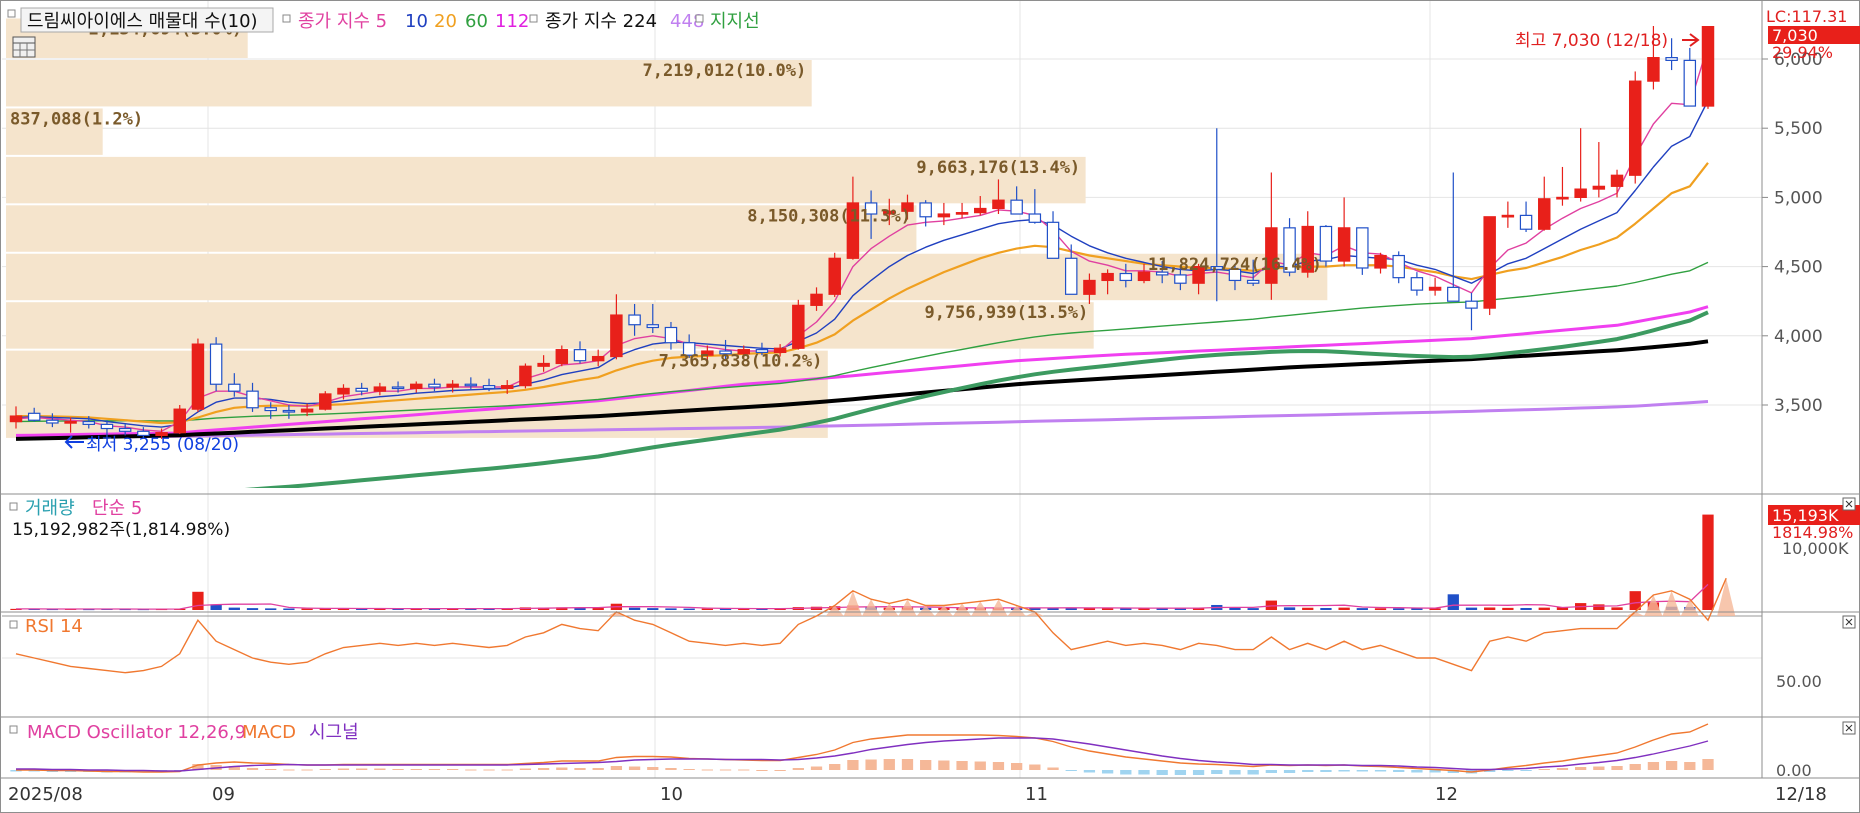  I want to click on support-toggle-icon, so click(699, 18).